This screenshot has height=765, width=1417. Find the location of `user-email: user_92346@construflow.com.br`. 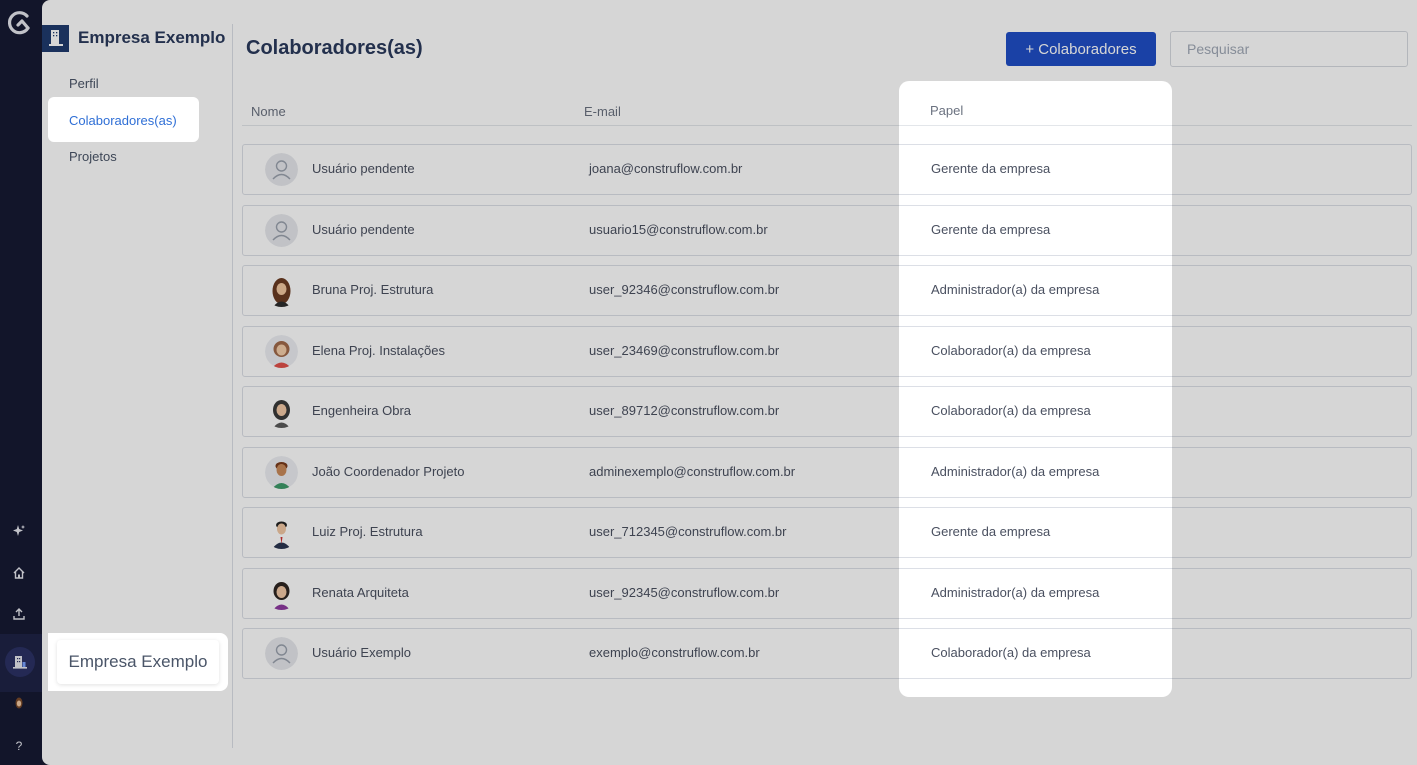

user-email: user_92346@construflow.com.br is located at coordinates (684, 289).